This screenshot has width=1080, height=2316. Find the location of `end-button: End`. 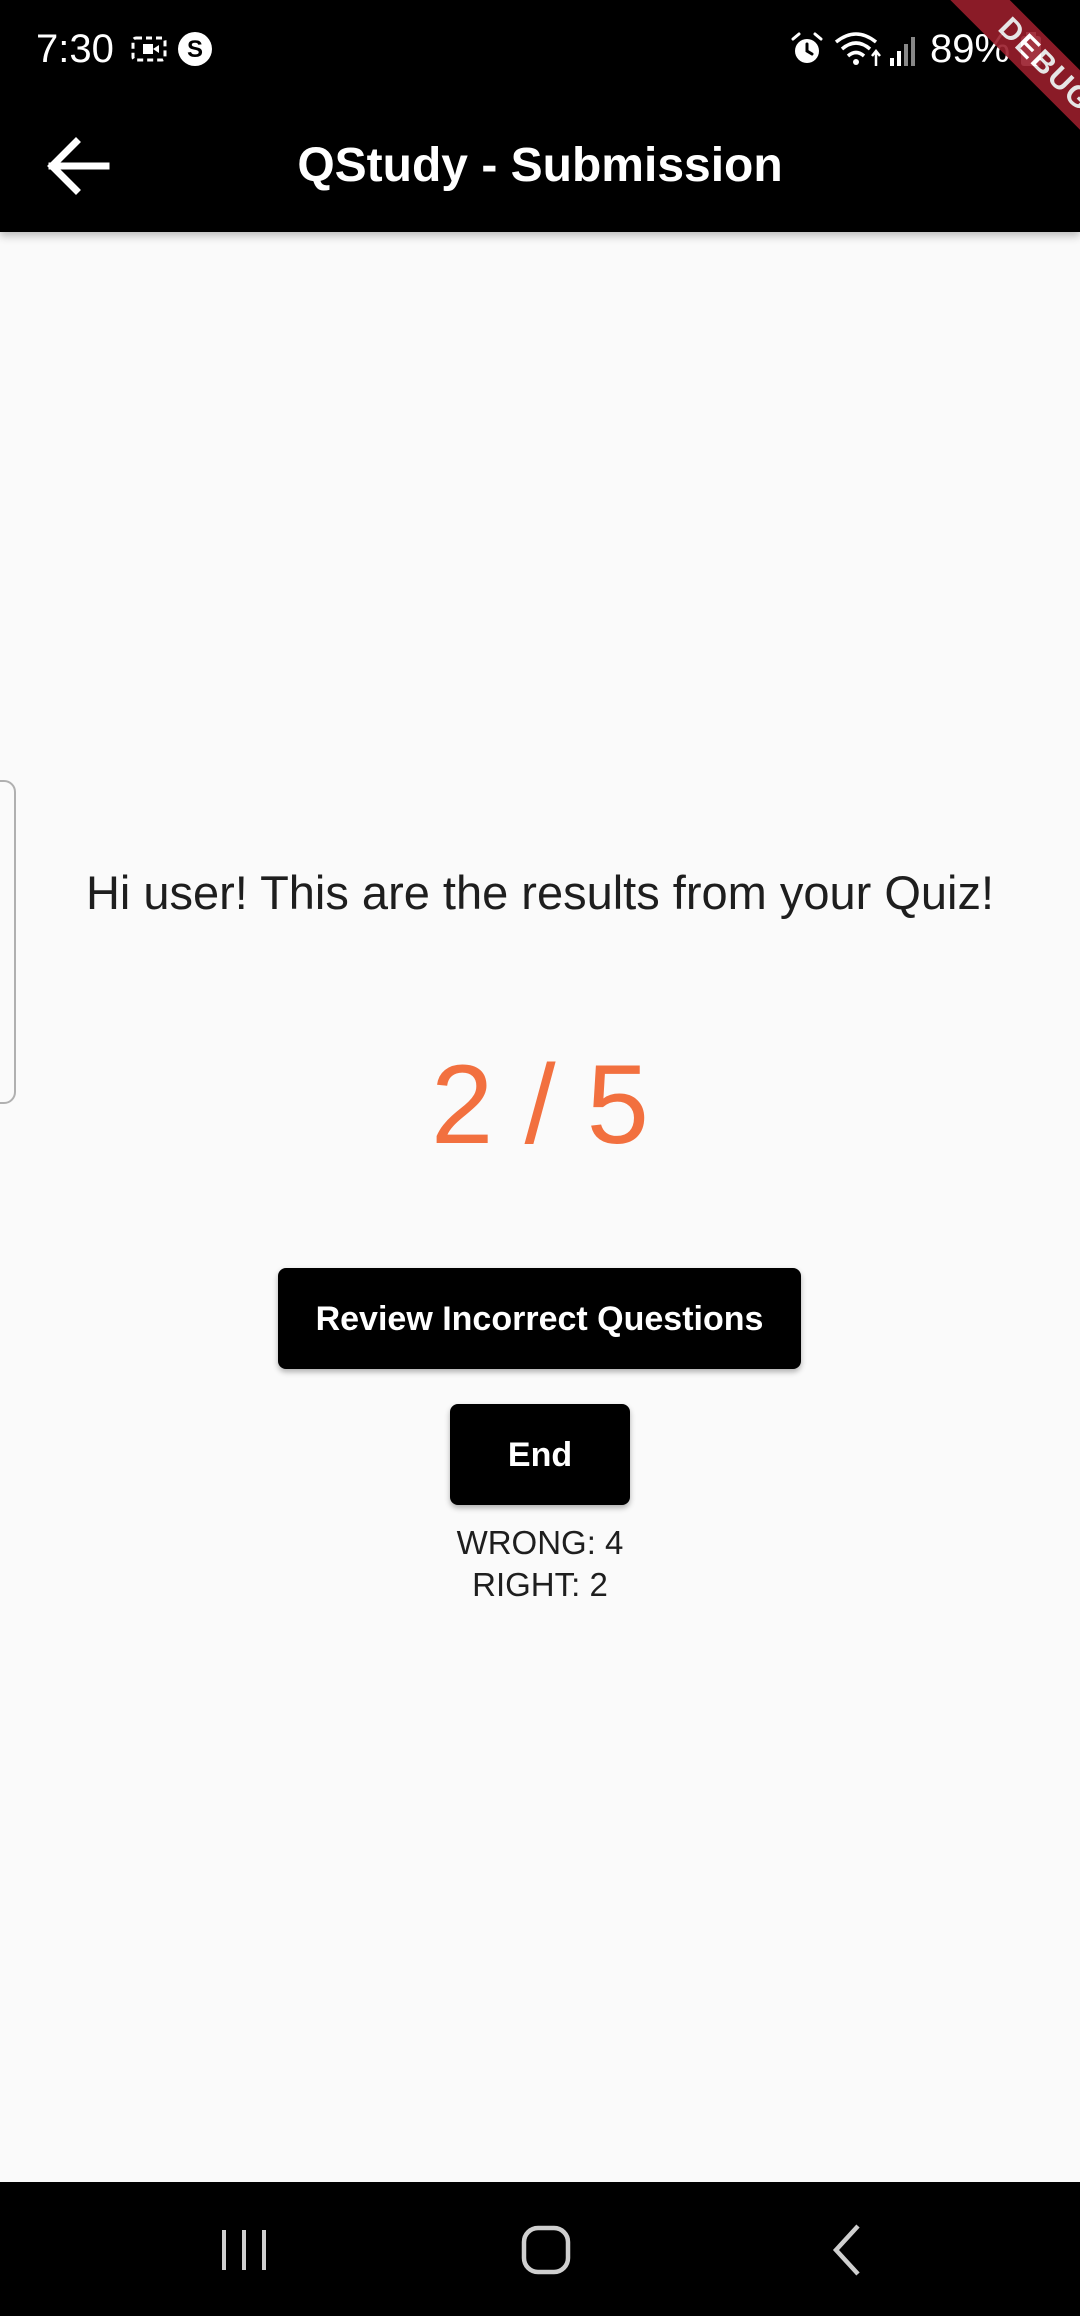

end-button: End is located at coordinates (540, 1454).